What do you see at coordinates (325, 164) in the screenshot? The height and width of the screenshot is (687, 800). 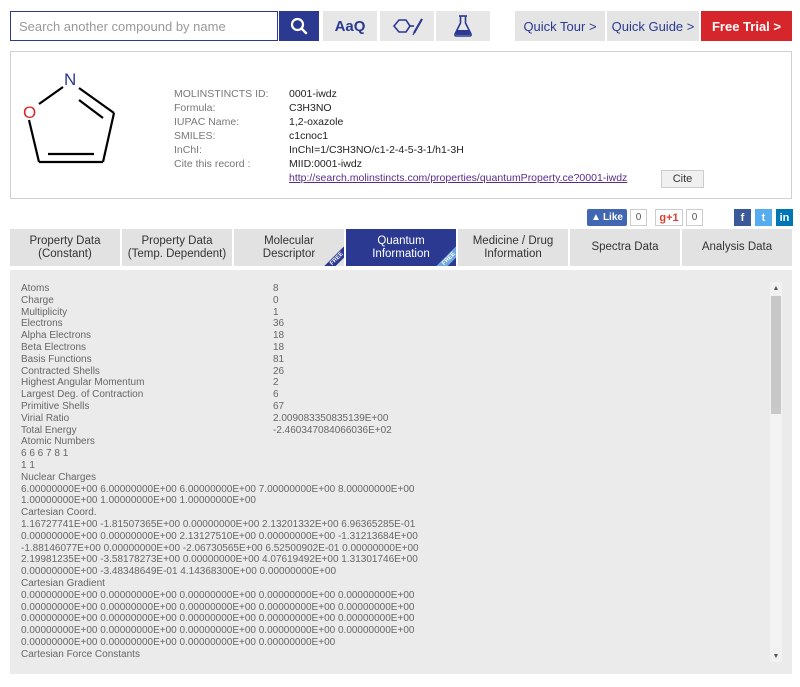 I see `cite-id-value: MIID:0001-iwdz` at bounding box center [325, 164].